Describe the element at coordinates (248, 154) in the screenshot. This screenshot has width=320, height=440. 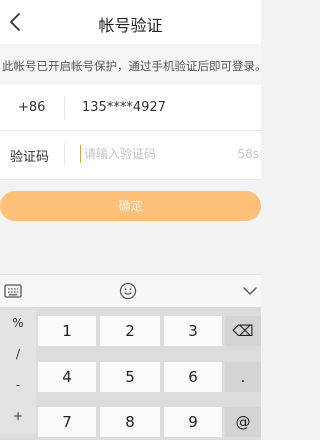
I see `resend-countdown: 58s` at that location.